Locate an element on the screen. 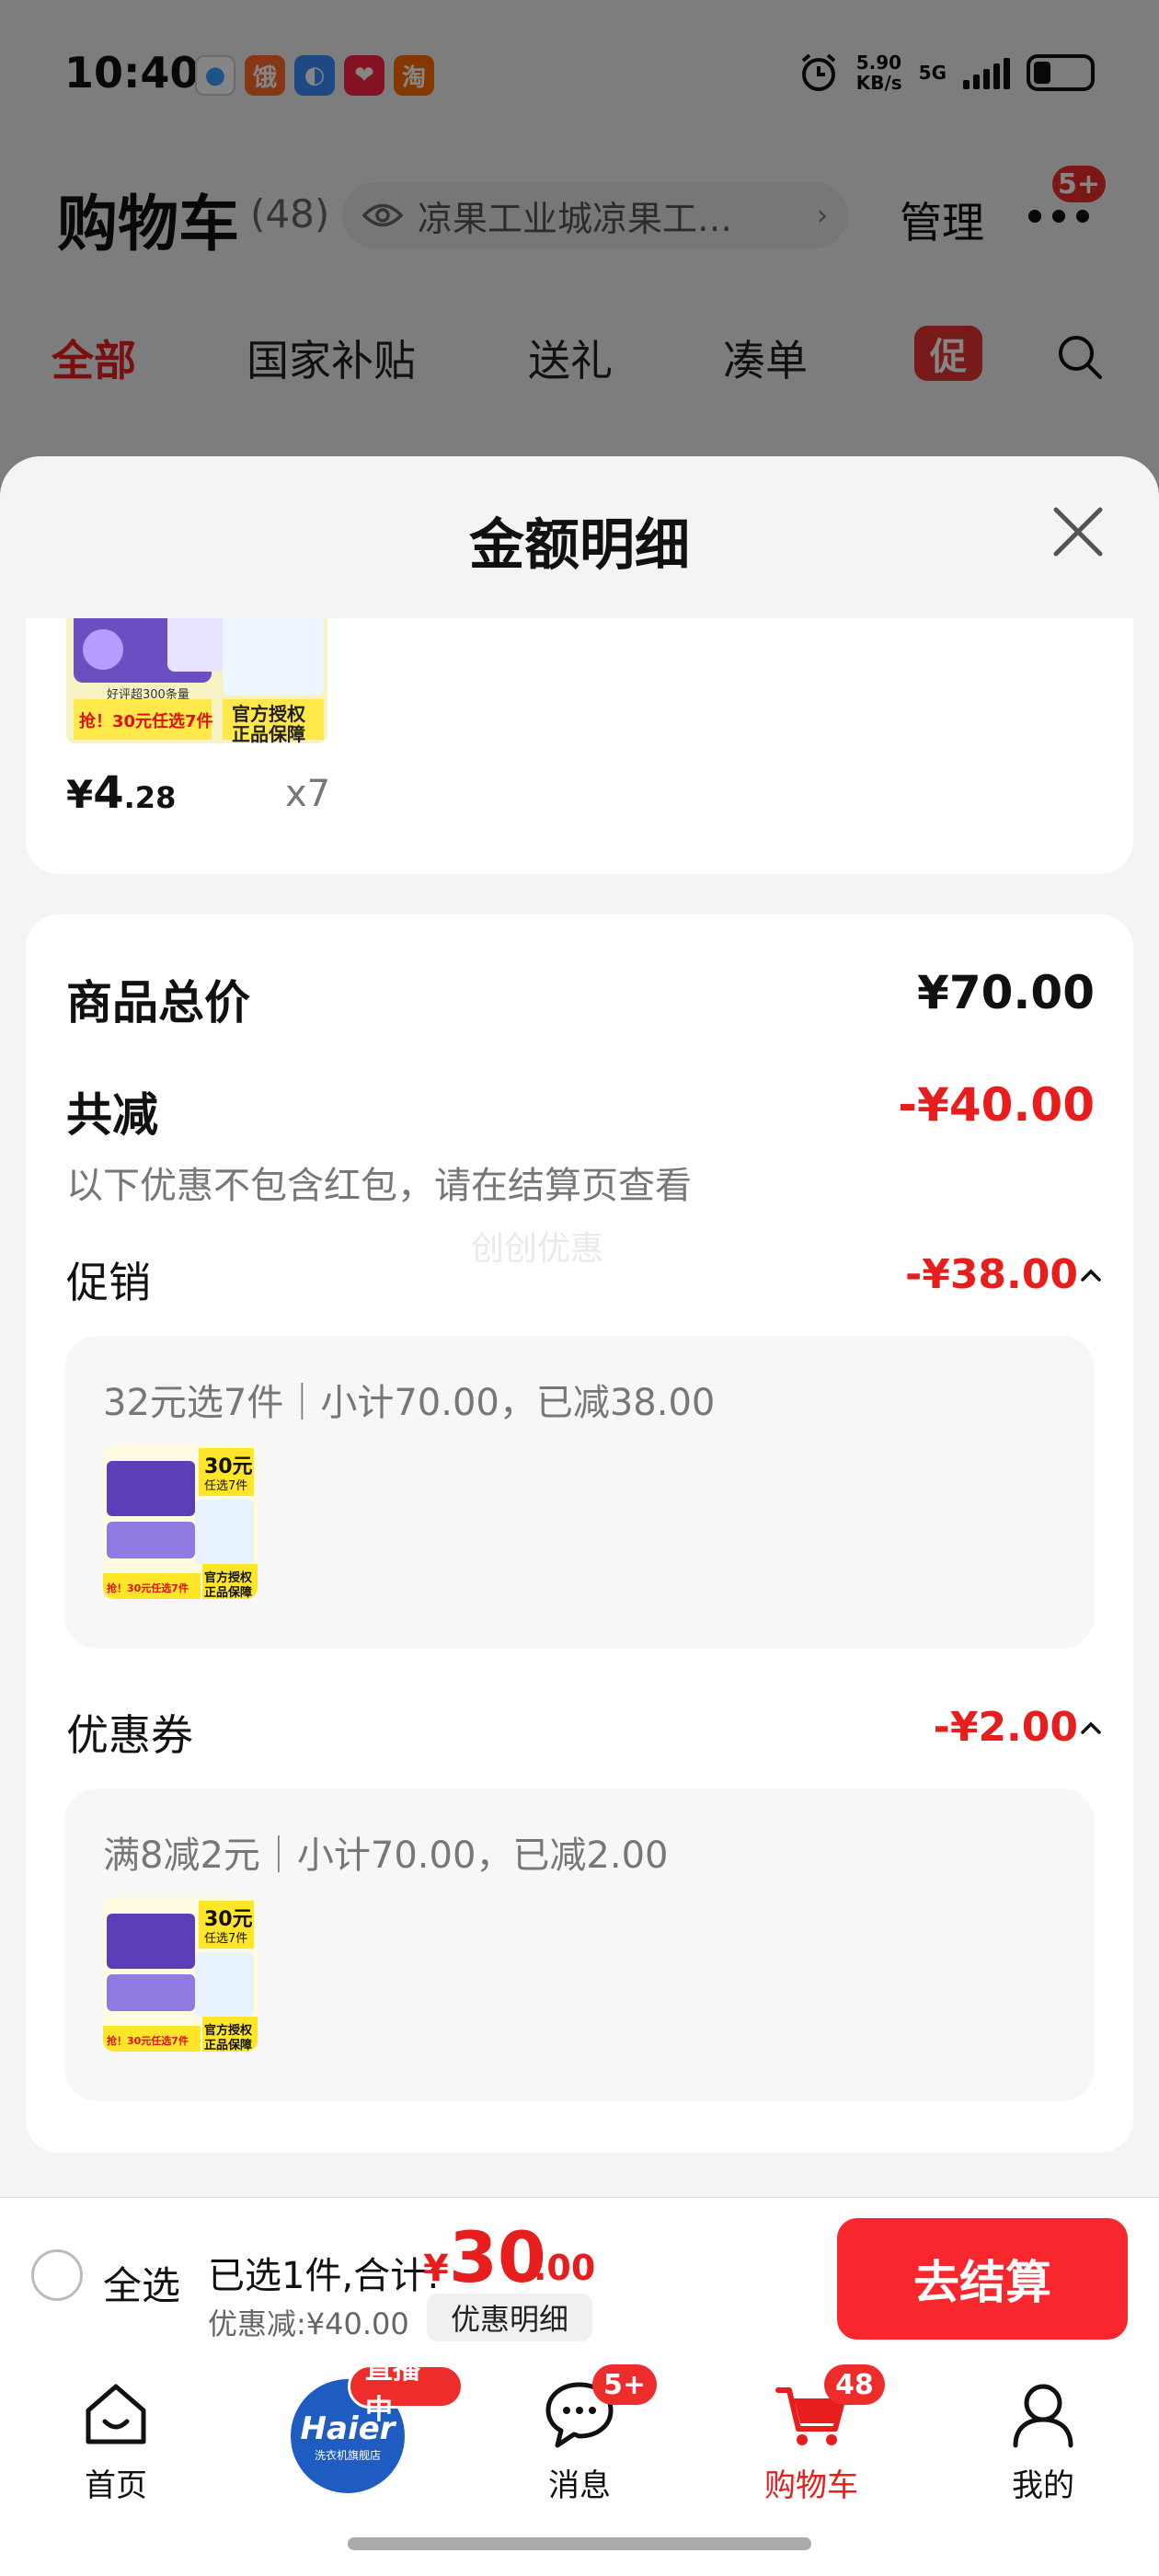 This screenshot has height=2576, width=1159. coupon-rule: 满8减2元｜小计70.00，已减2.00 is located at coordinates (386, 1855).